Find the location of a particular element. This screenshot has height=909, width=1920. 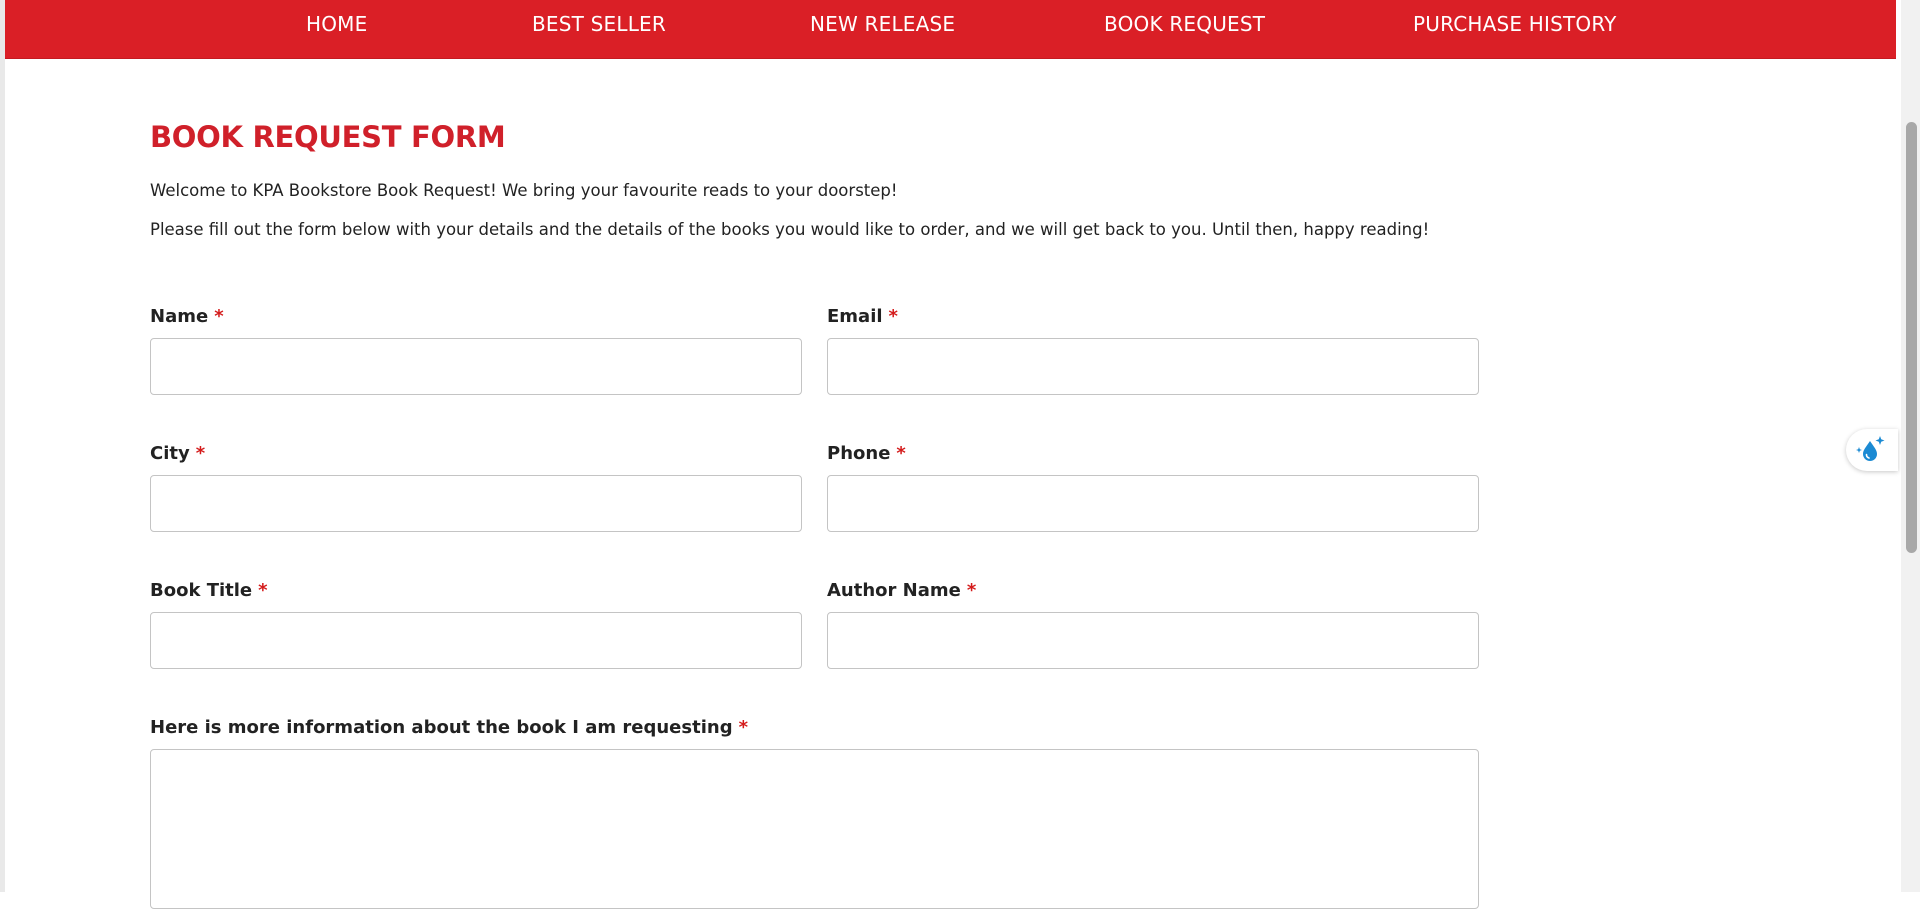

water-drop-sparkle-icon is located at coordinates (1870, 448).